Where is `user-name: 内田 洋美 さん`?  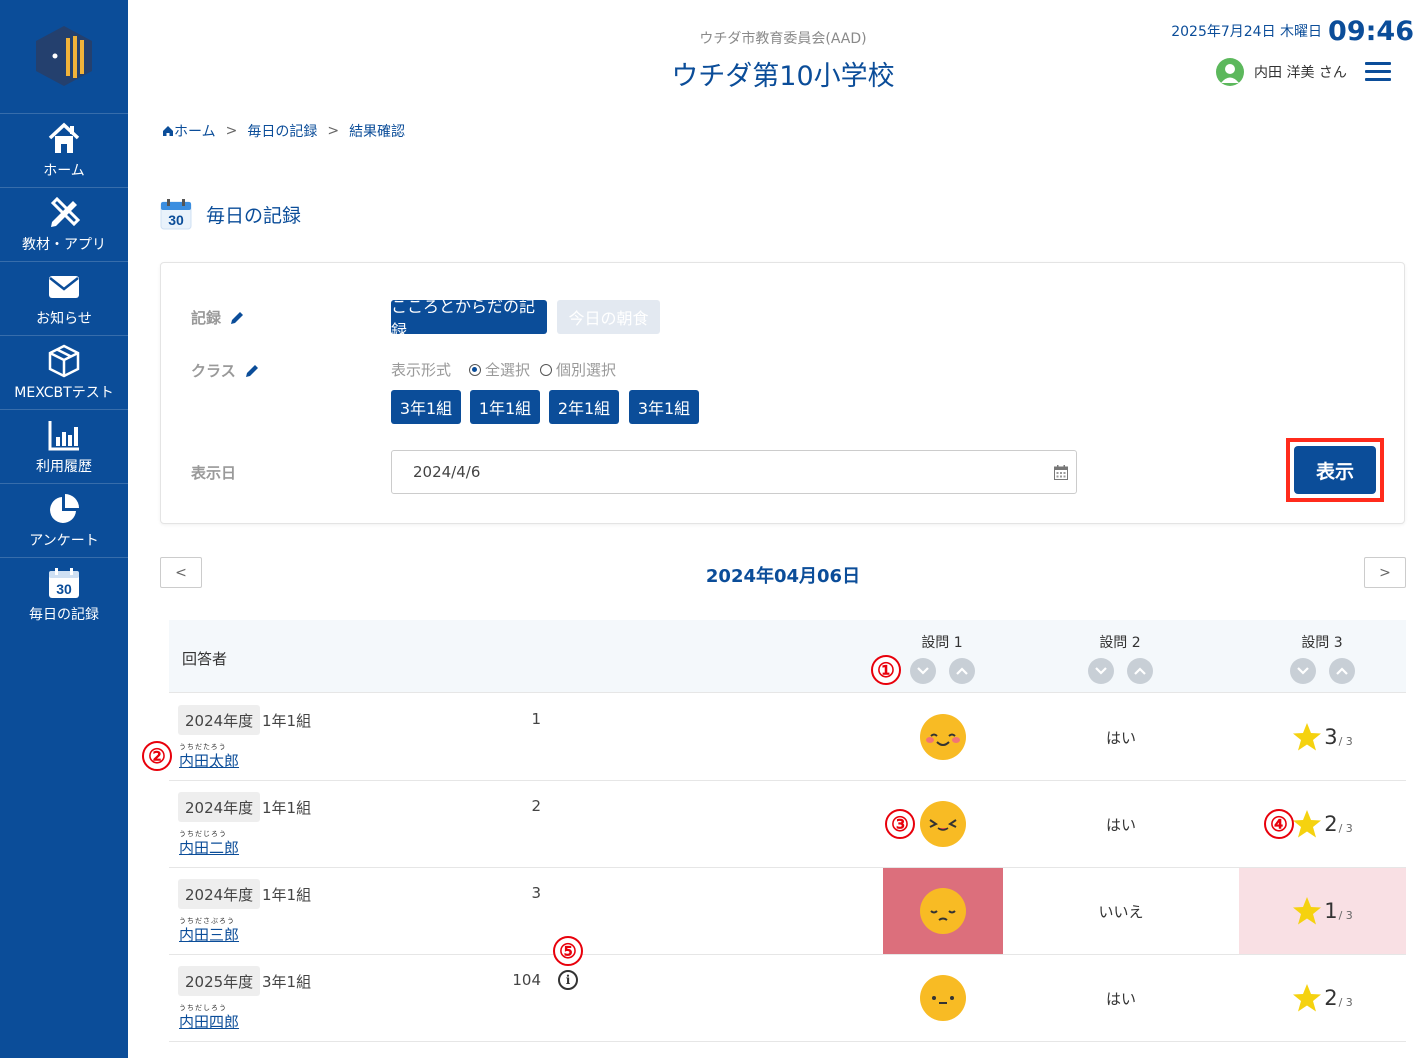
user-name: 内田 洋美 さん is located at coordinates (1300, 73).